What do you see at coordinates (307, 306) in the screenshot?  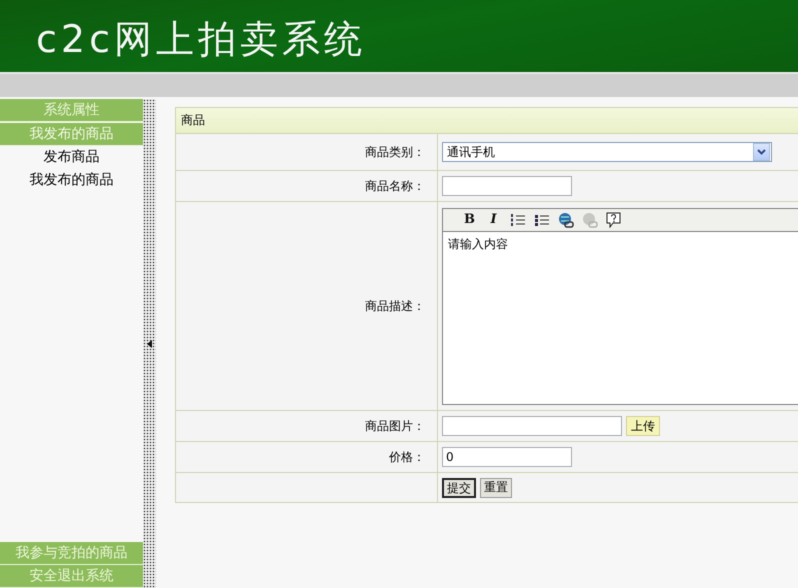 I see `field-label: 商品描述：` at bounding box center [307, 306].